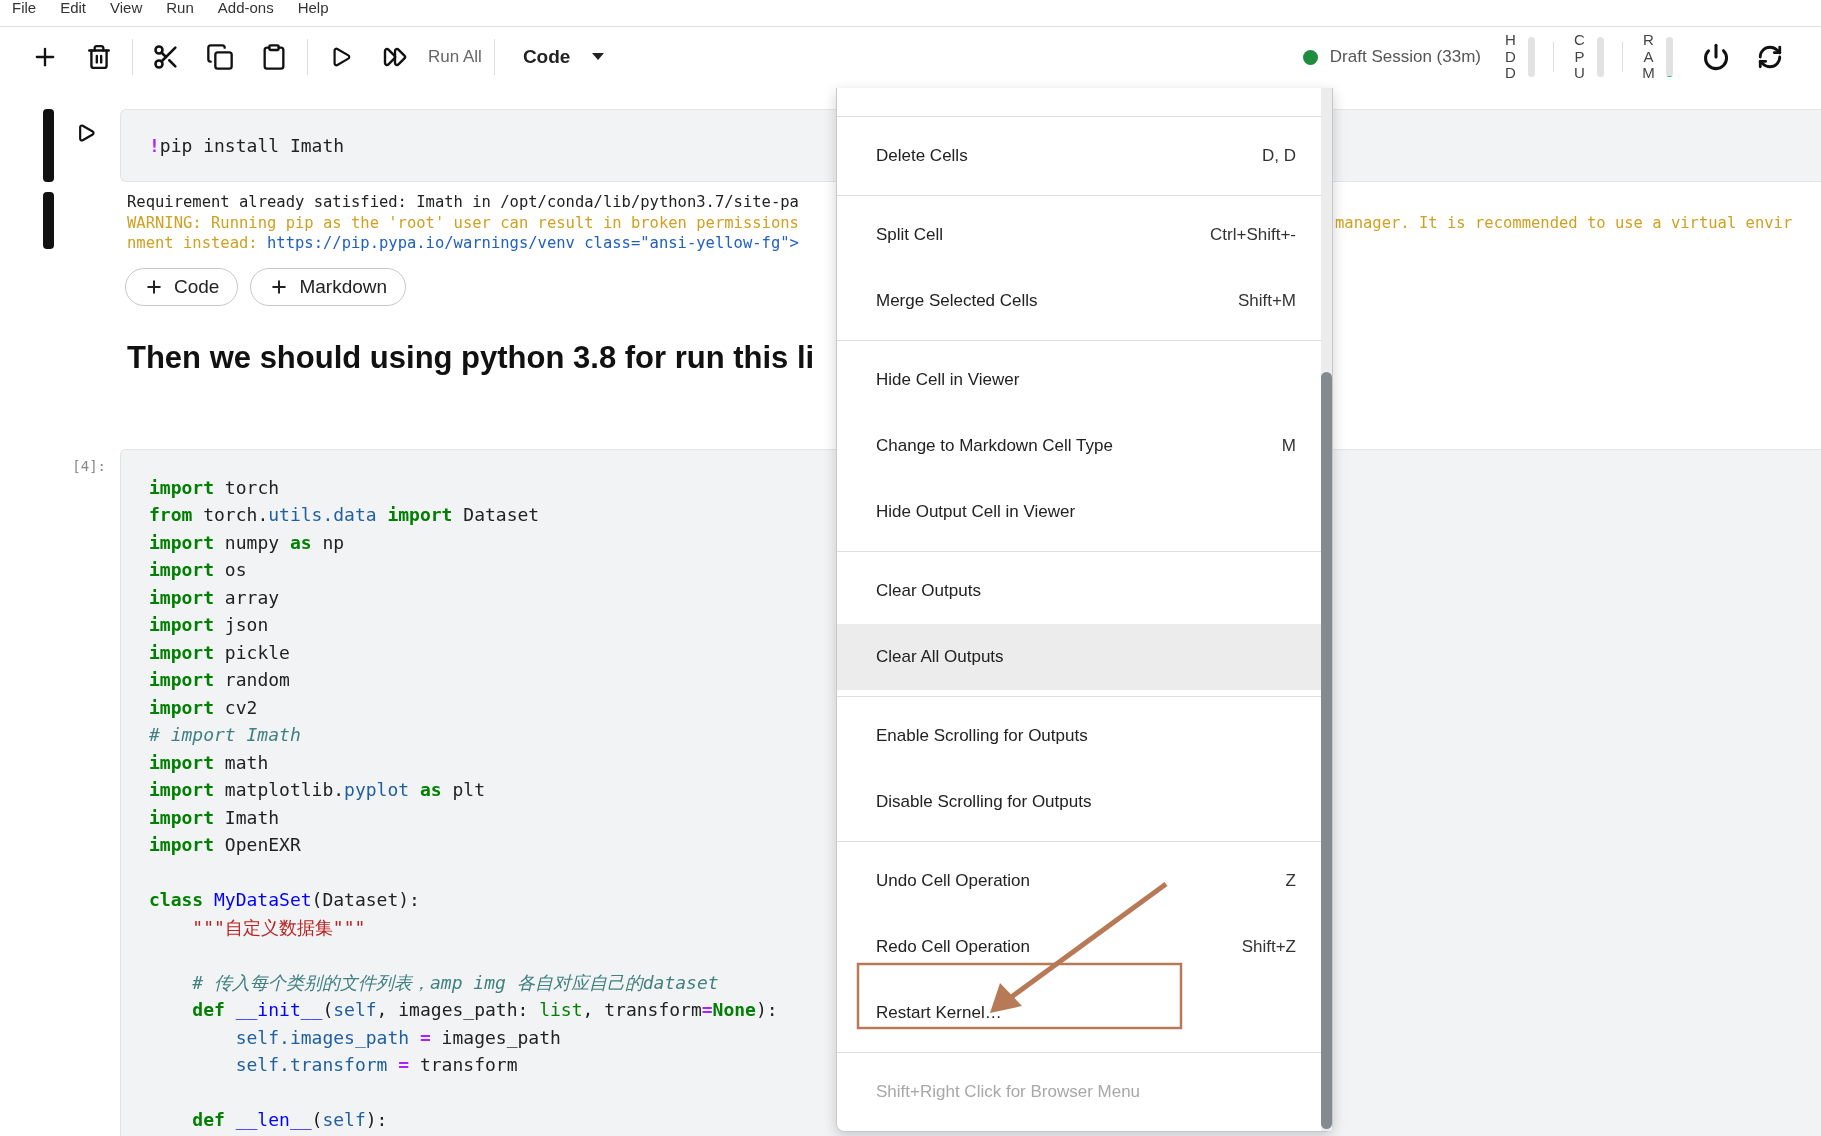  Describe the element at coordinates (1008, 1092) in the screenshot. I see `menu-item: Shift+Right Click for Browser Menu` at that location.